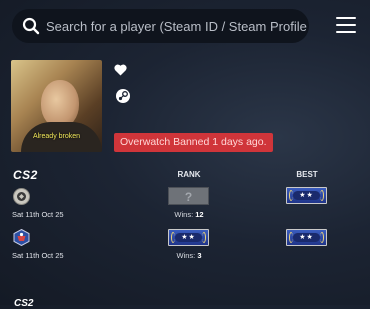 The image size is (370, 309). What do you see at coordinates (25, 175) in the screenshot?
I see `cs2-logo: CS2` at bounding box center [25, 175].